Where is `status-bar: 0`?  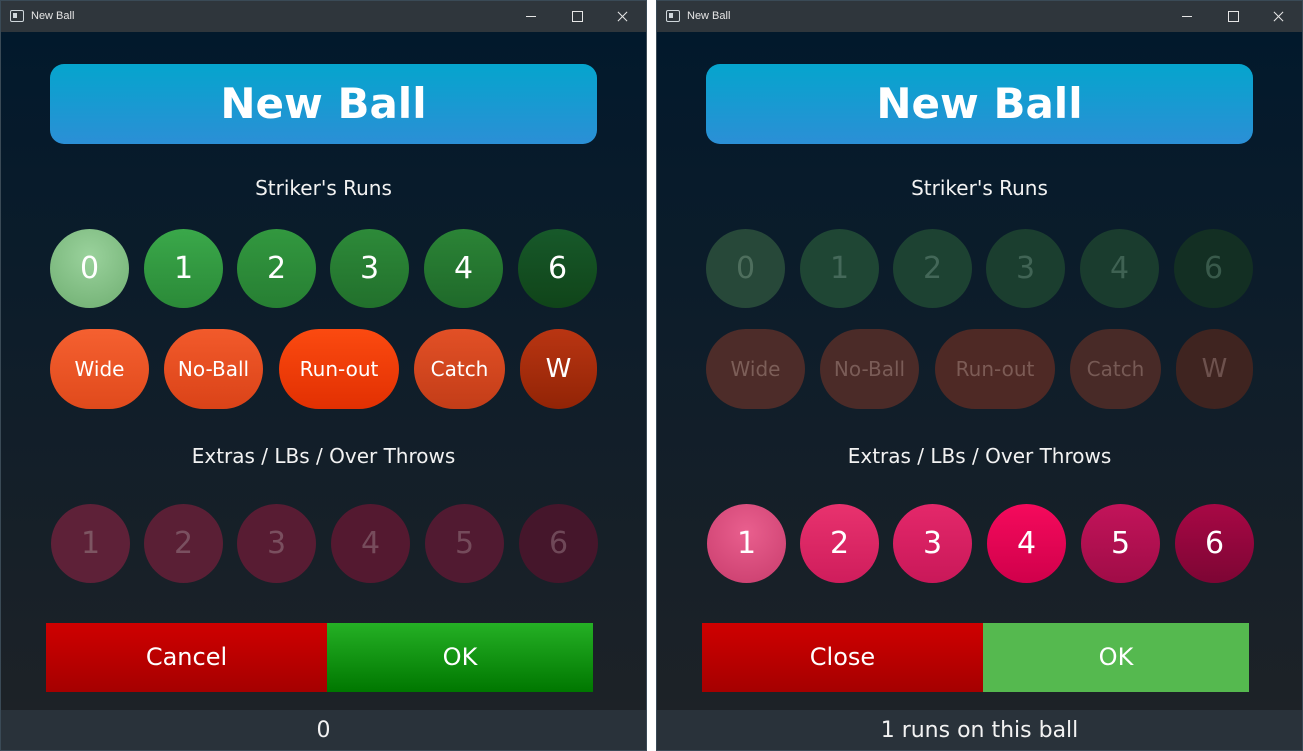
status-bar: 0 is located at coordinates (323, 730).